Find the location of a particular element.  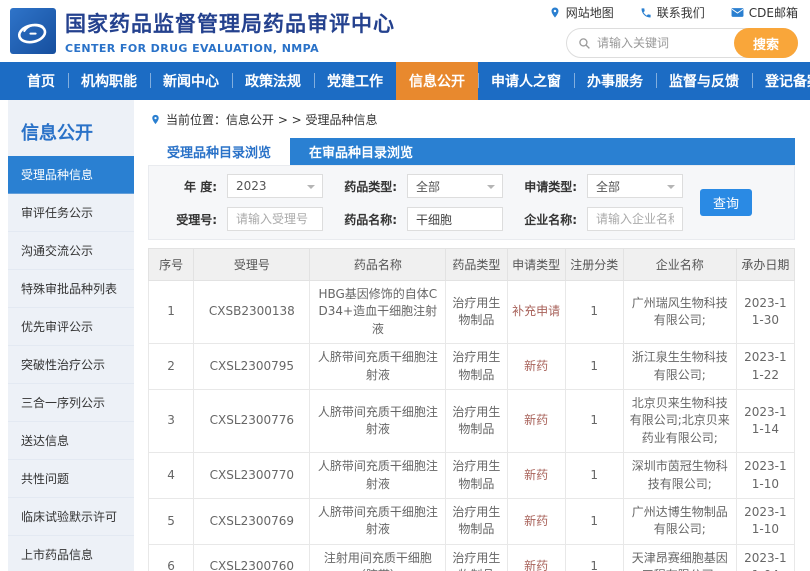

mail-icon is located at coordinates (737, 12).